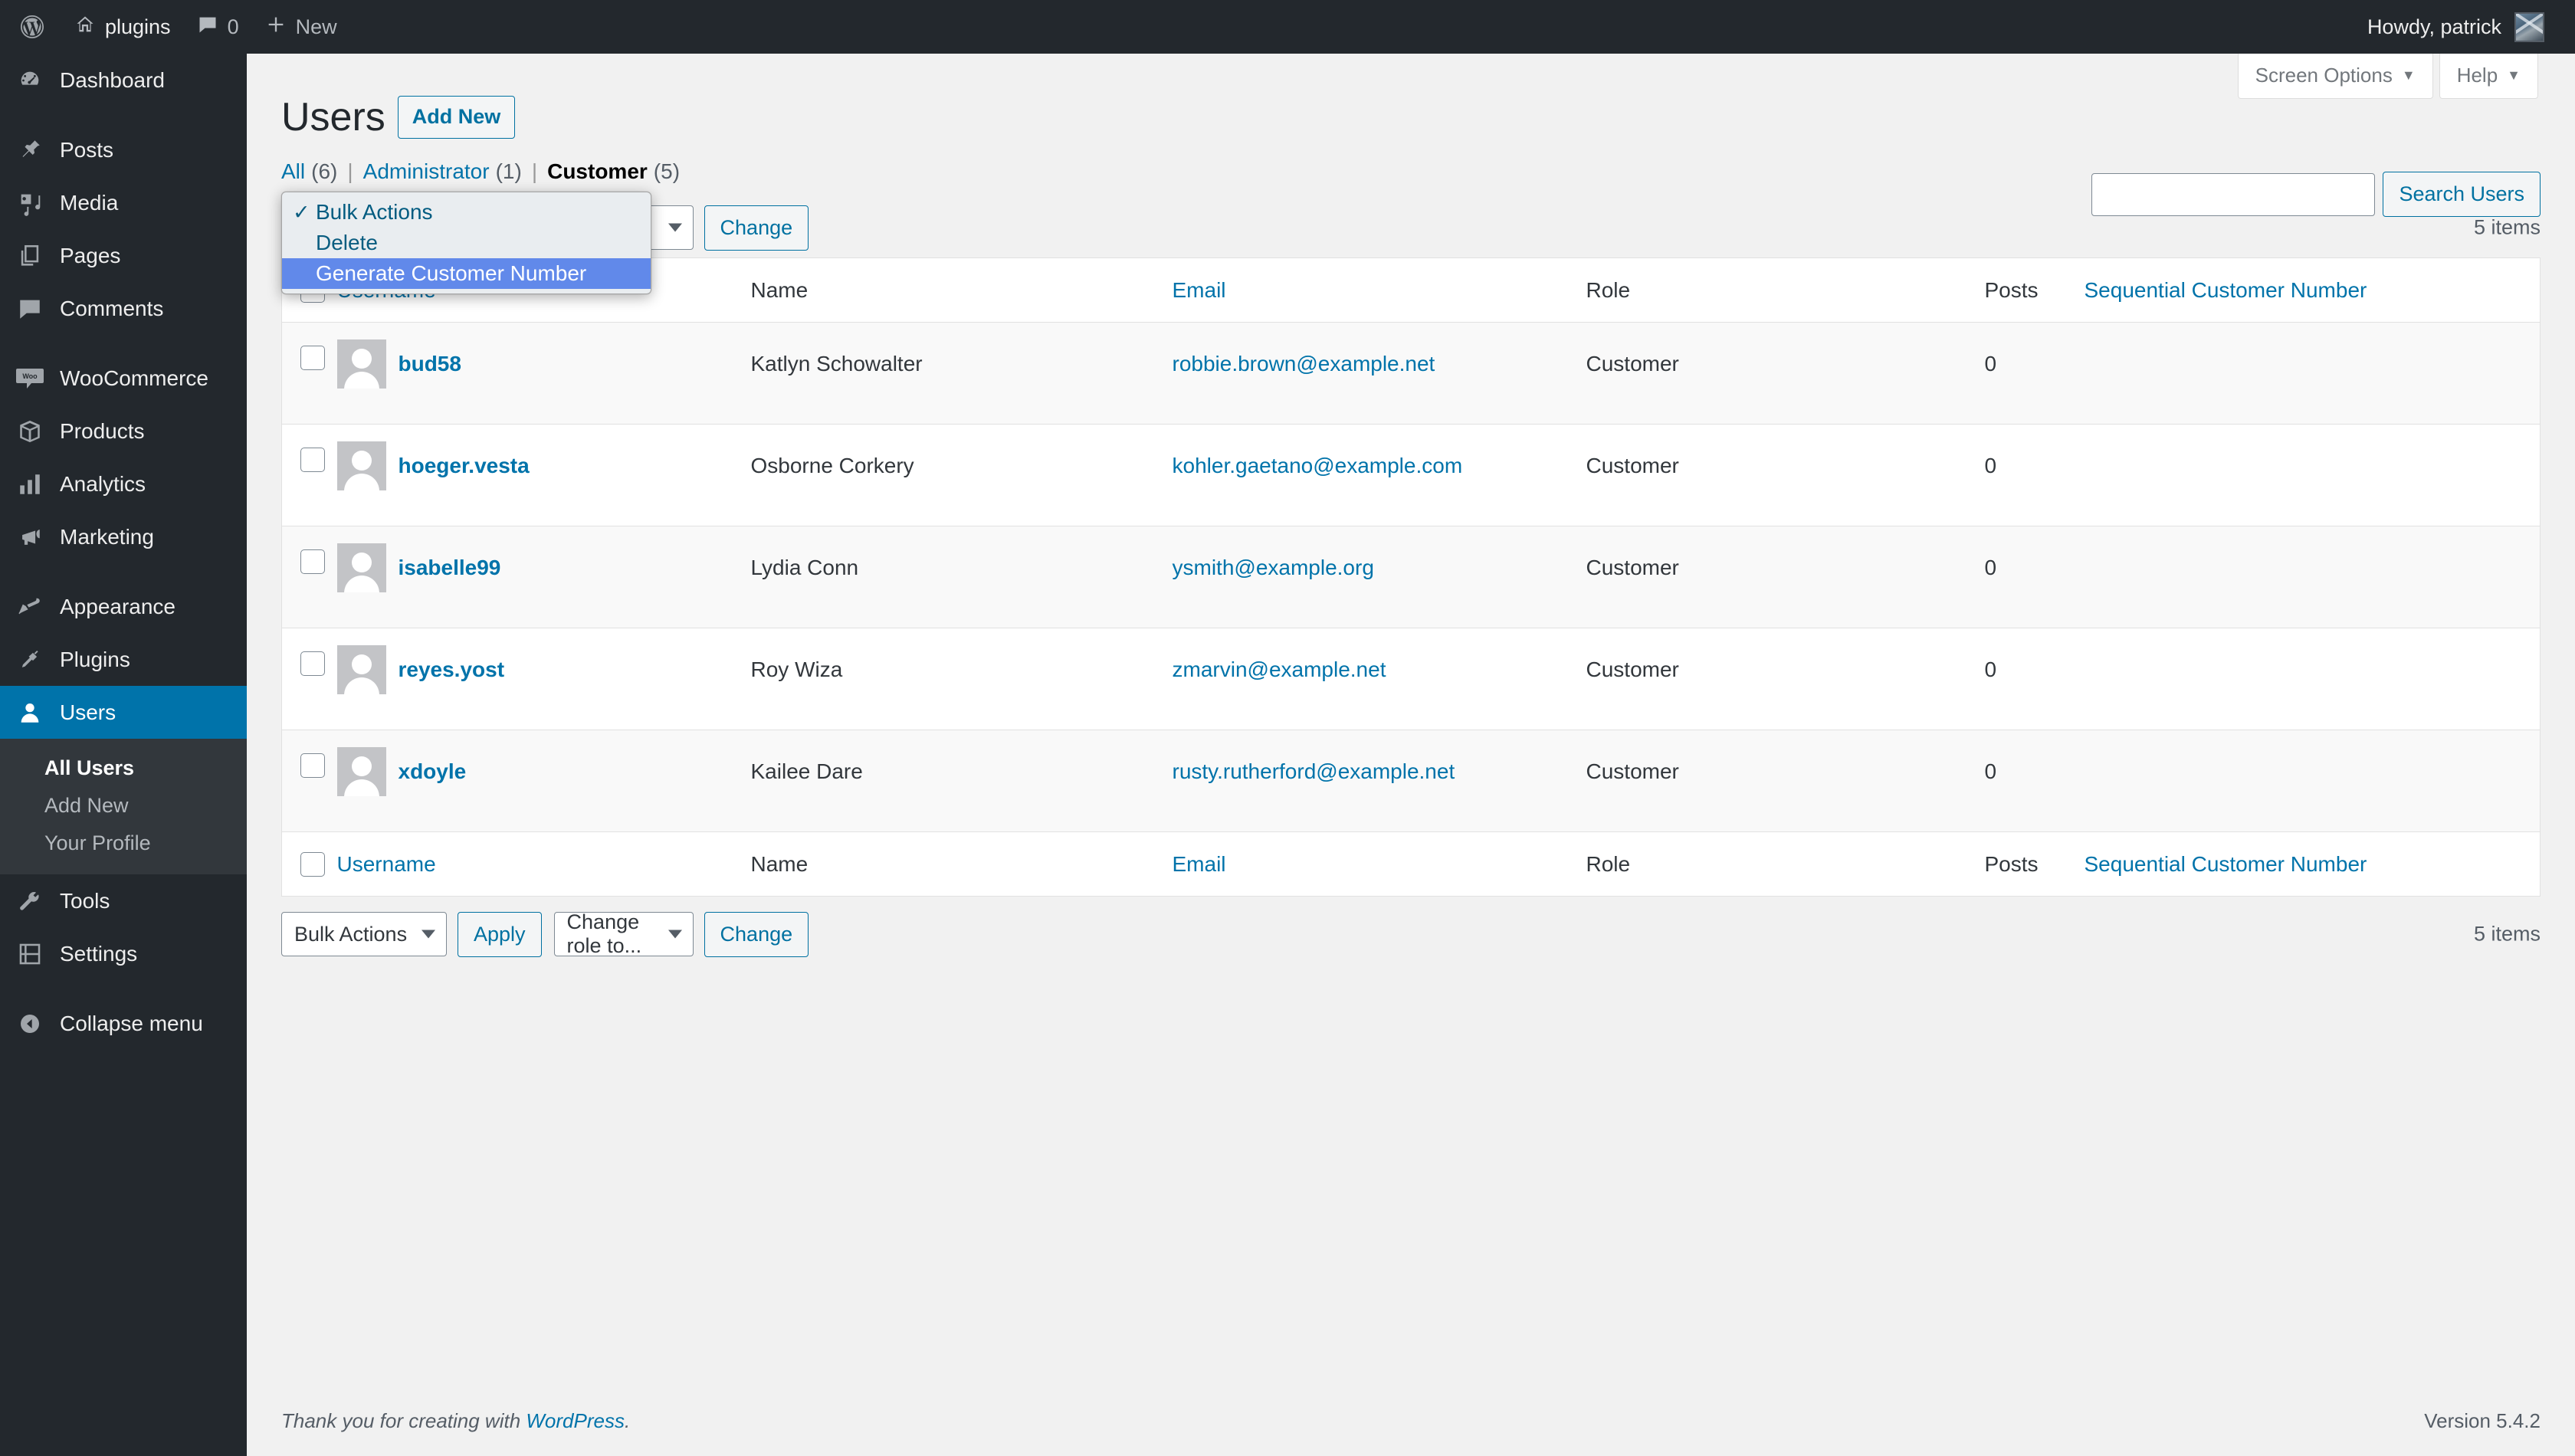 The image size is (2575, 1456). What do you see at coordinates (2335, 76) in the screenshot?
I see `screen-options-button: Screen Options ▼` at bounding box center [2335, 76].